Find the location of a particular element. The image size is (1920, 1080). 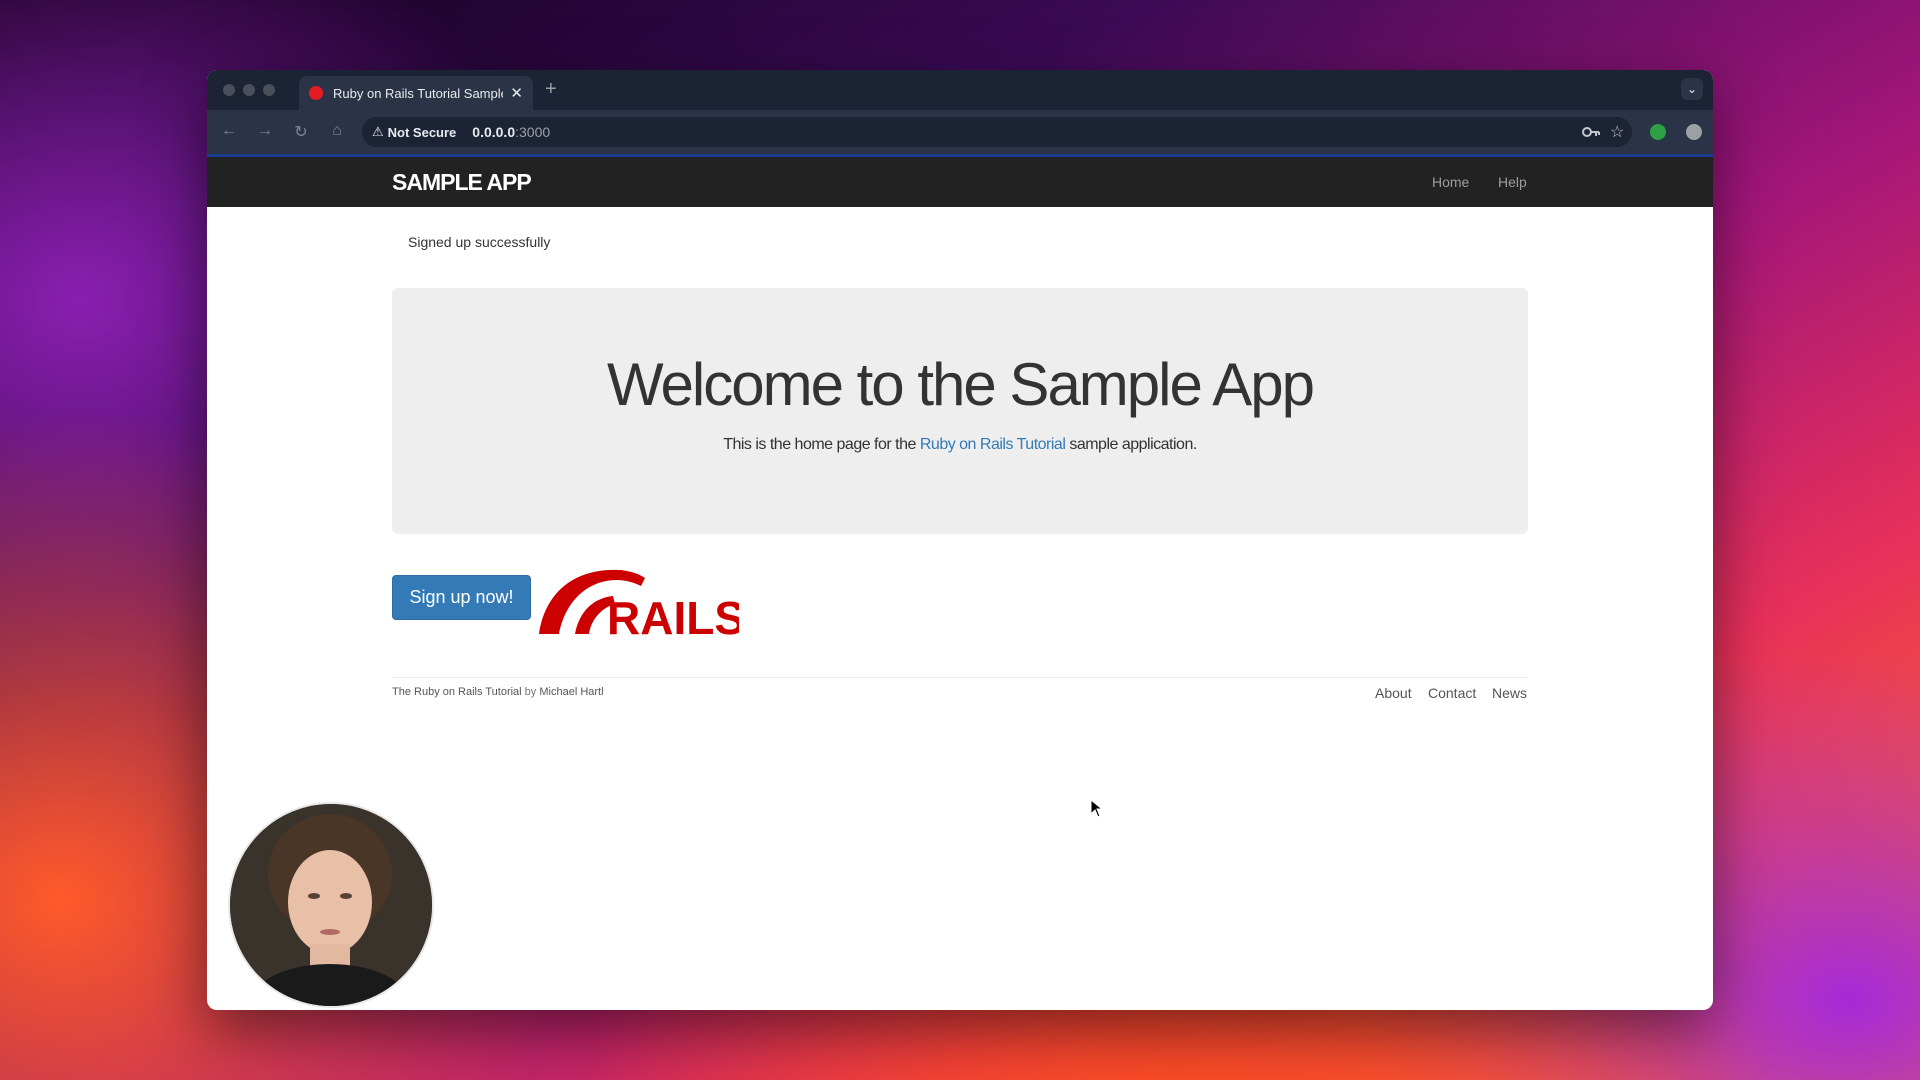

footer-tutorial-link: The Ruby on Rails Tutorial is located at coordinates (457, 692).